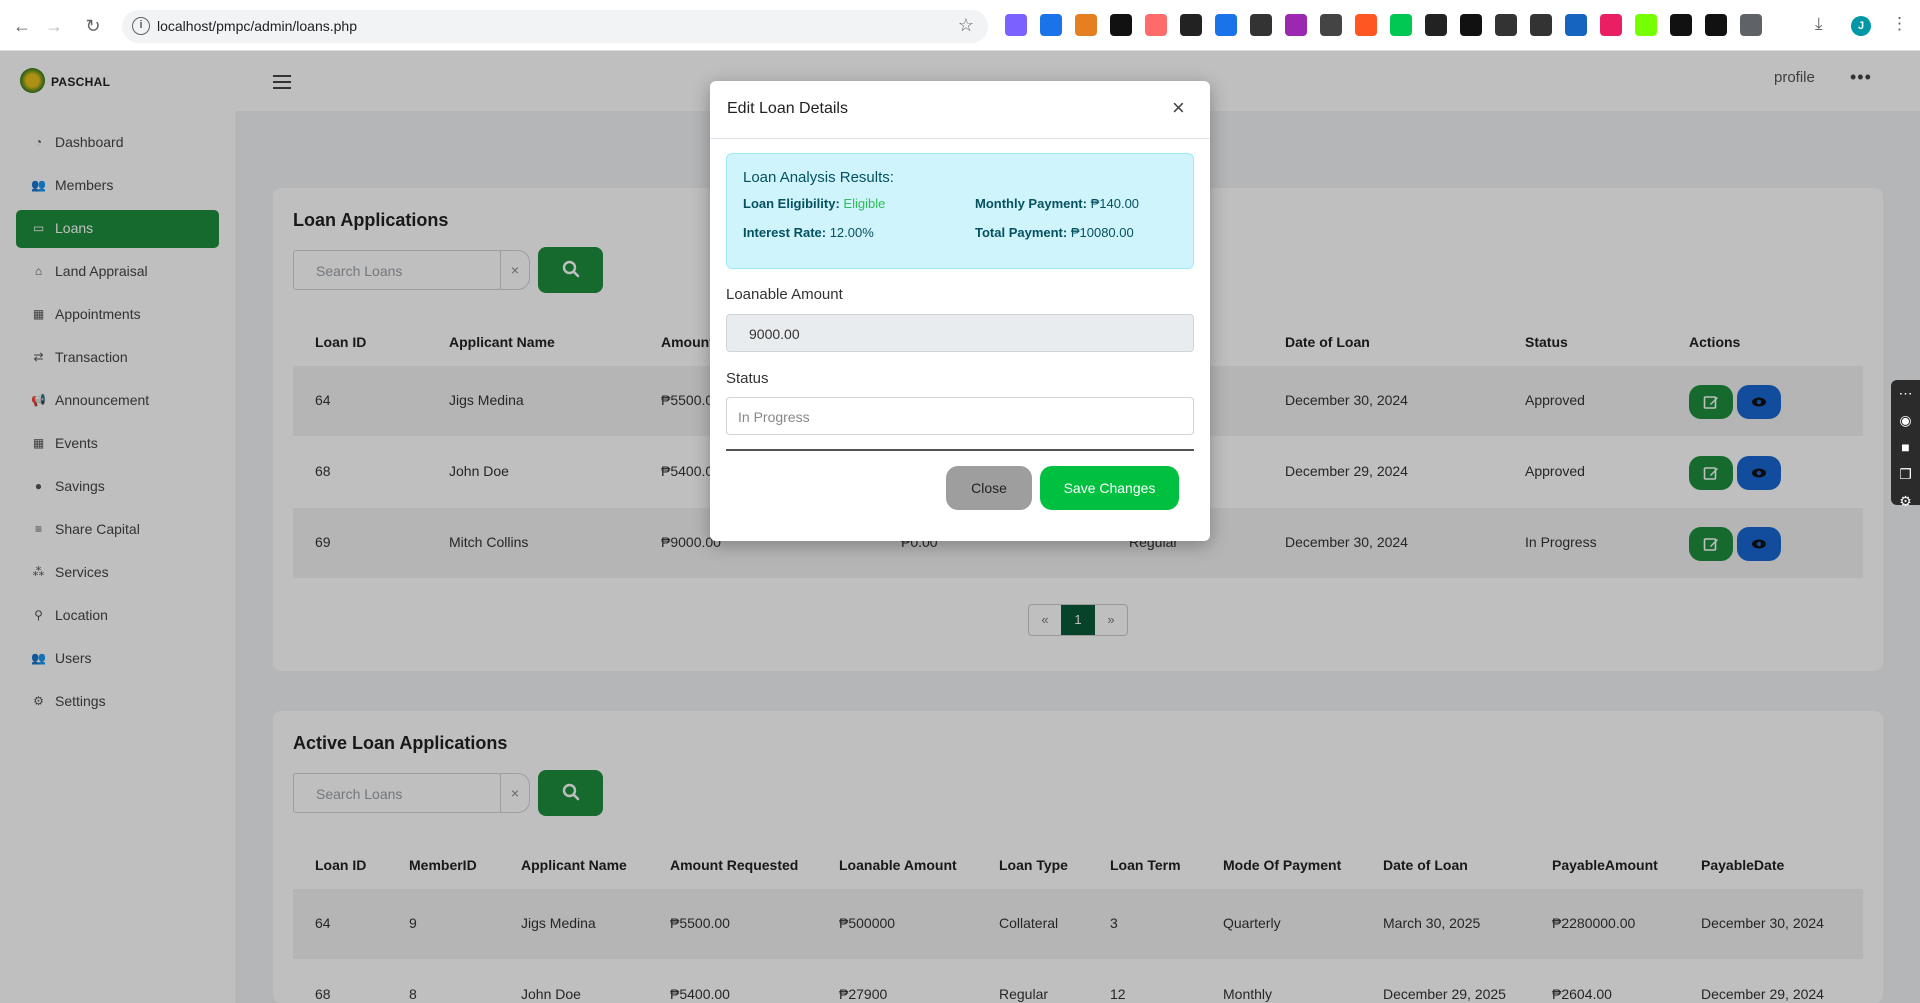 Image resolution: width=1920 pixels, height=1003 pixels. I want to click on loanable-amount-value: 9000.00, so click(774, 334).